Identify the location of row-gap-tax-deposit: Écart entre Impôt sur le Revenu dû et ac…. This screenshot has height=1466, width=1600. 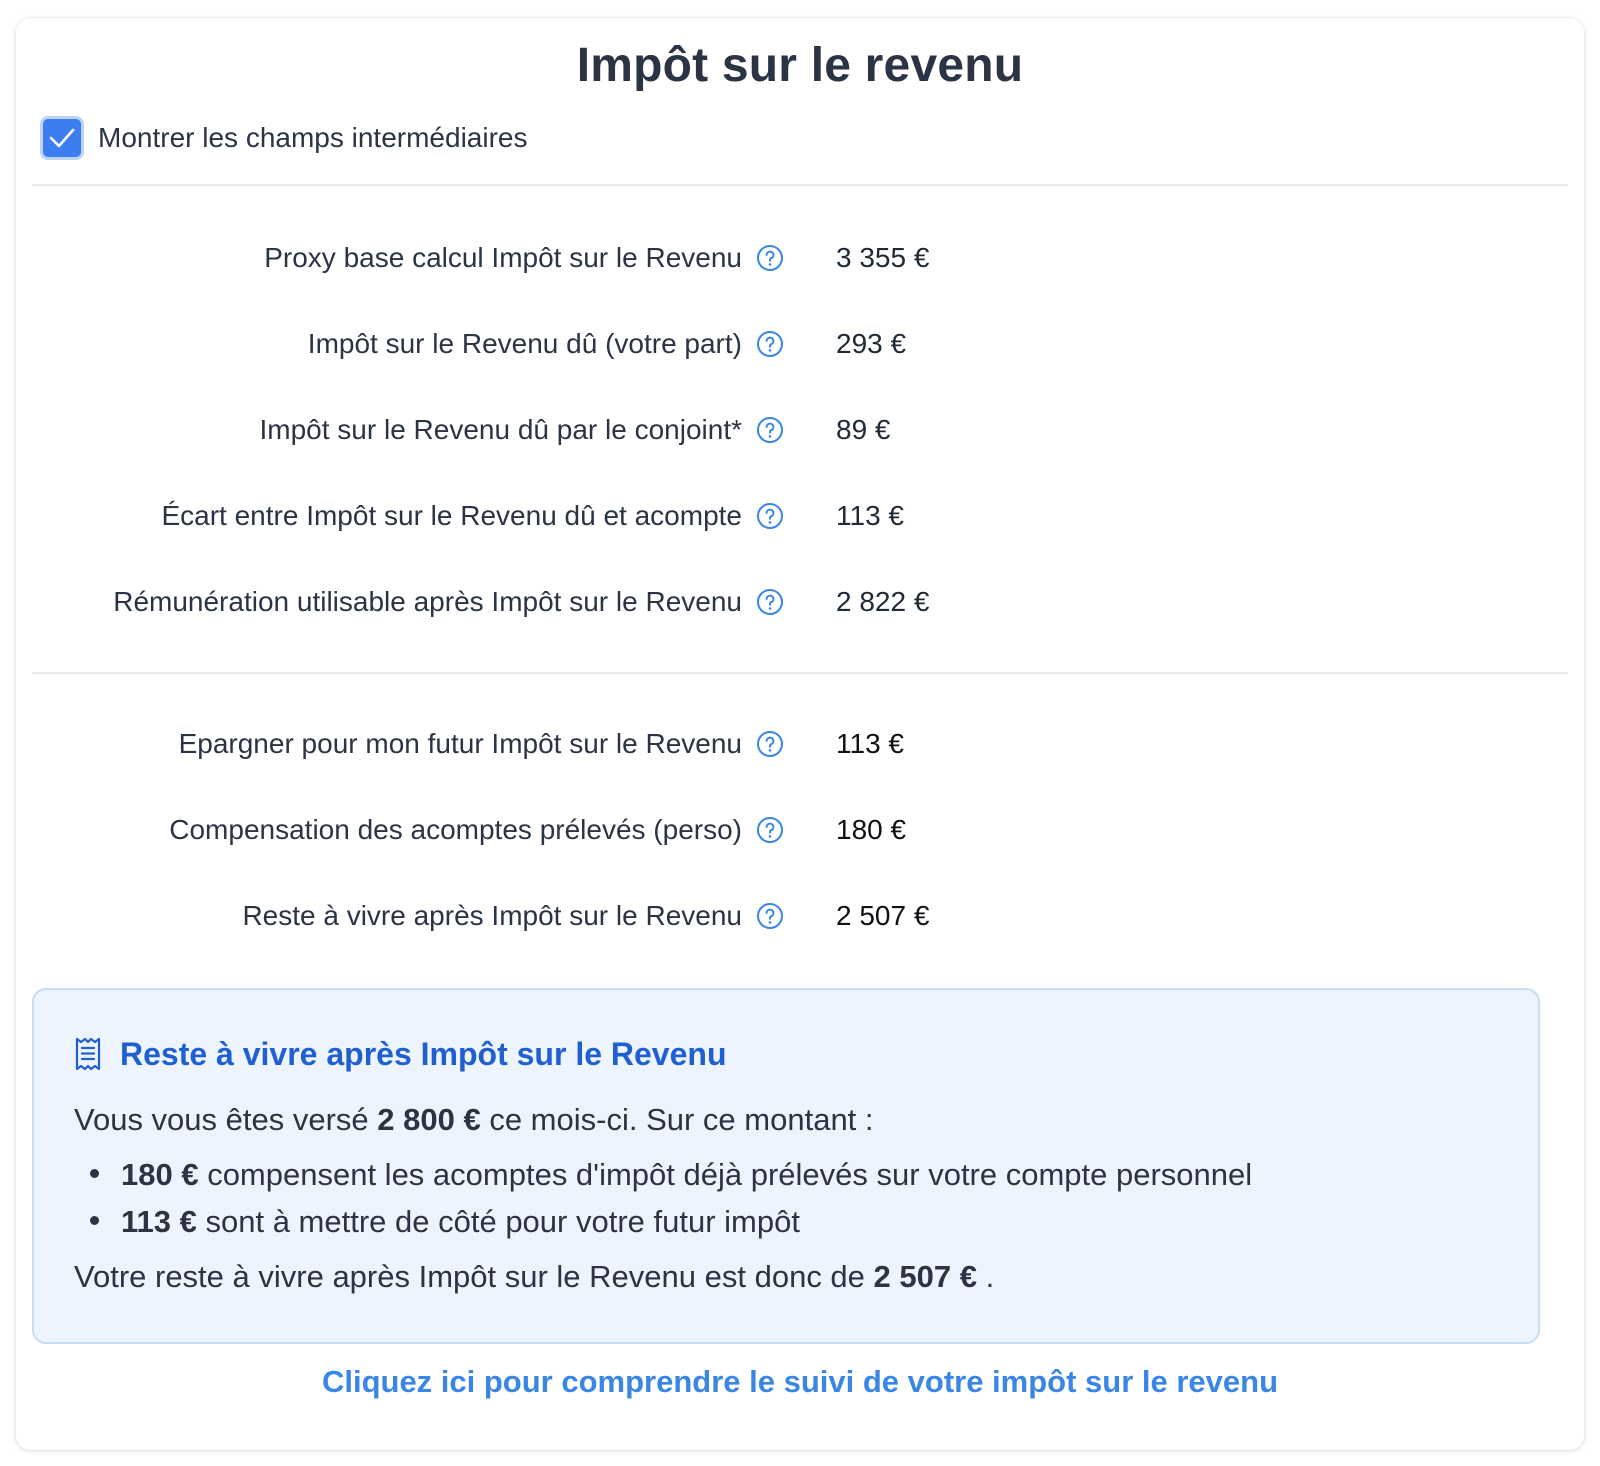
(800, 516).